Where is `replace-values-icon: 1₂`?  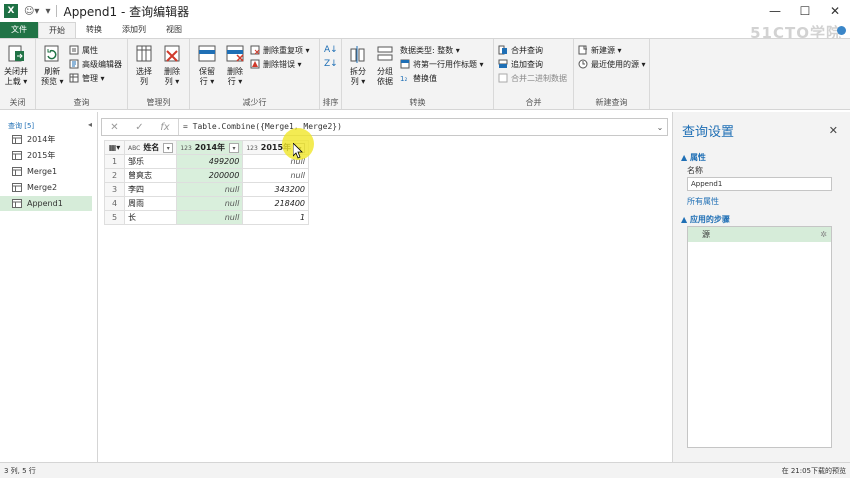 replace-values-icon: 1₂ is located at coordinates (403, 79).